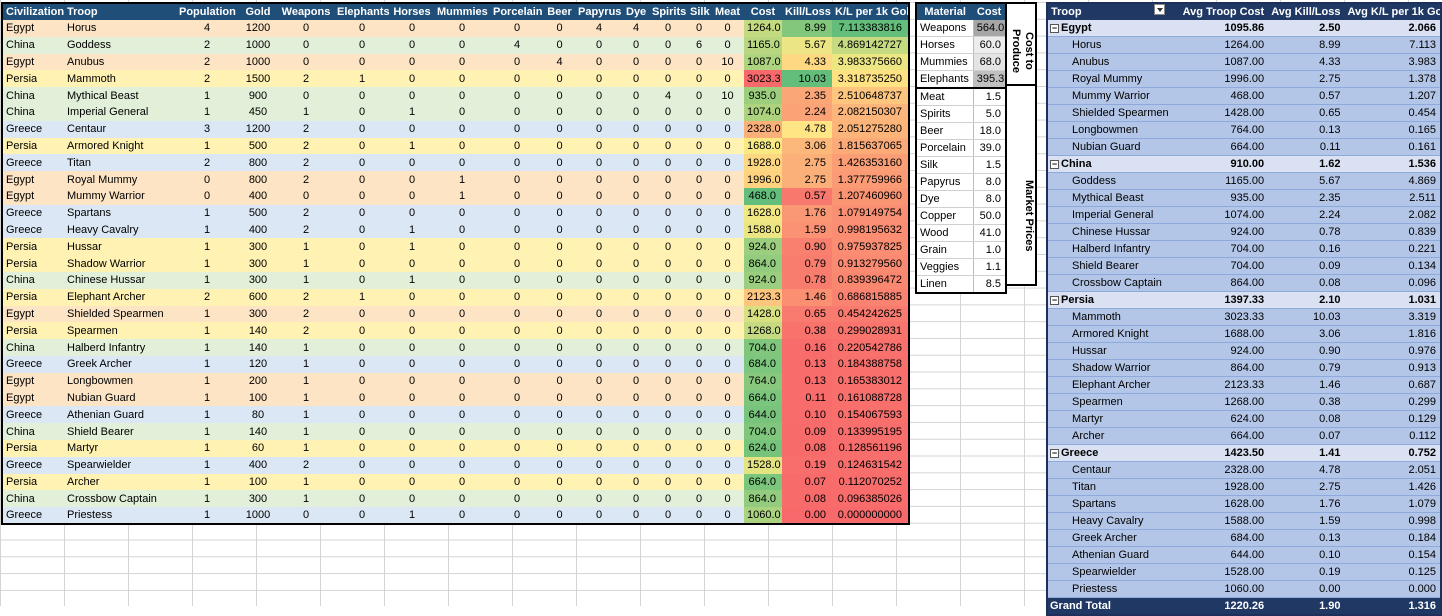  What do you see at coordinates (1306, 113) in the screenshot?
I see `pivot-value: 0.65` at bounding box center [1306, 113].